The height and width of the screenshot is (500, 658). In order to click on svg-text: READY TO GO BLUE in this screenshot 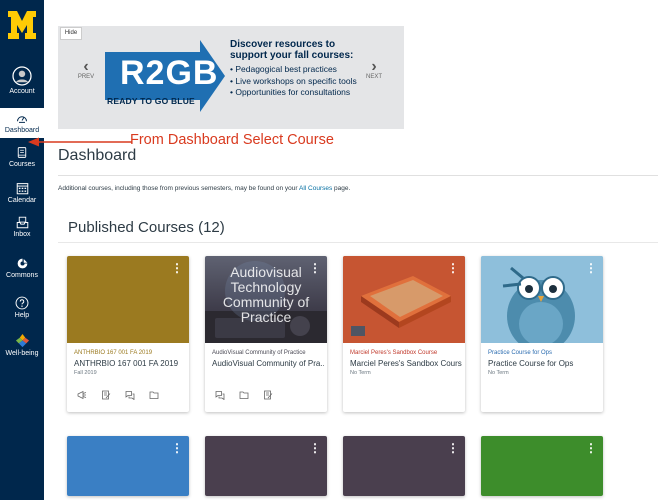, I will do `click(151, 101)`.